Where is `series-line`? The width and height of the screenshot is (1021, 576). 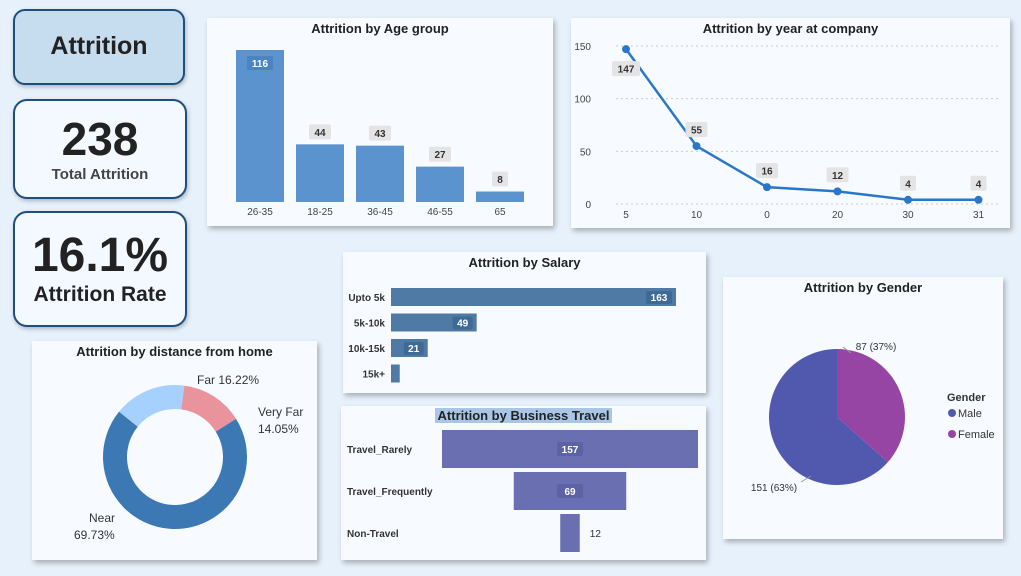 series-line is located at coordinates (801, 125).